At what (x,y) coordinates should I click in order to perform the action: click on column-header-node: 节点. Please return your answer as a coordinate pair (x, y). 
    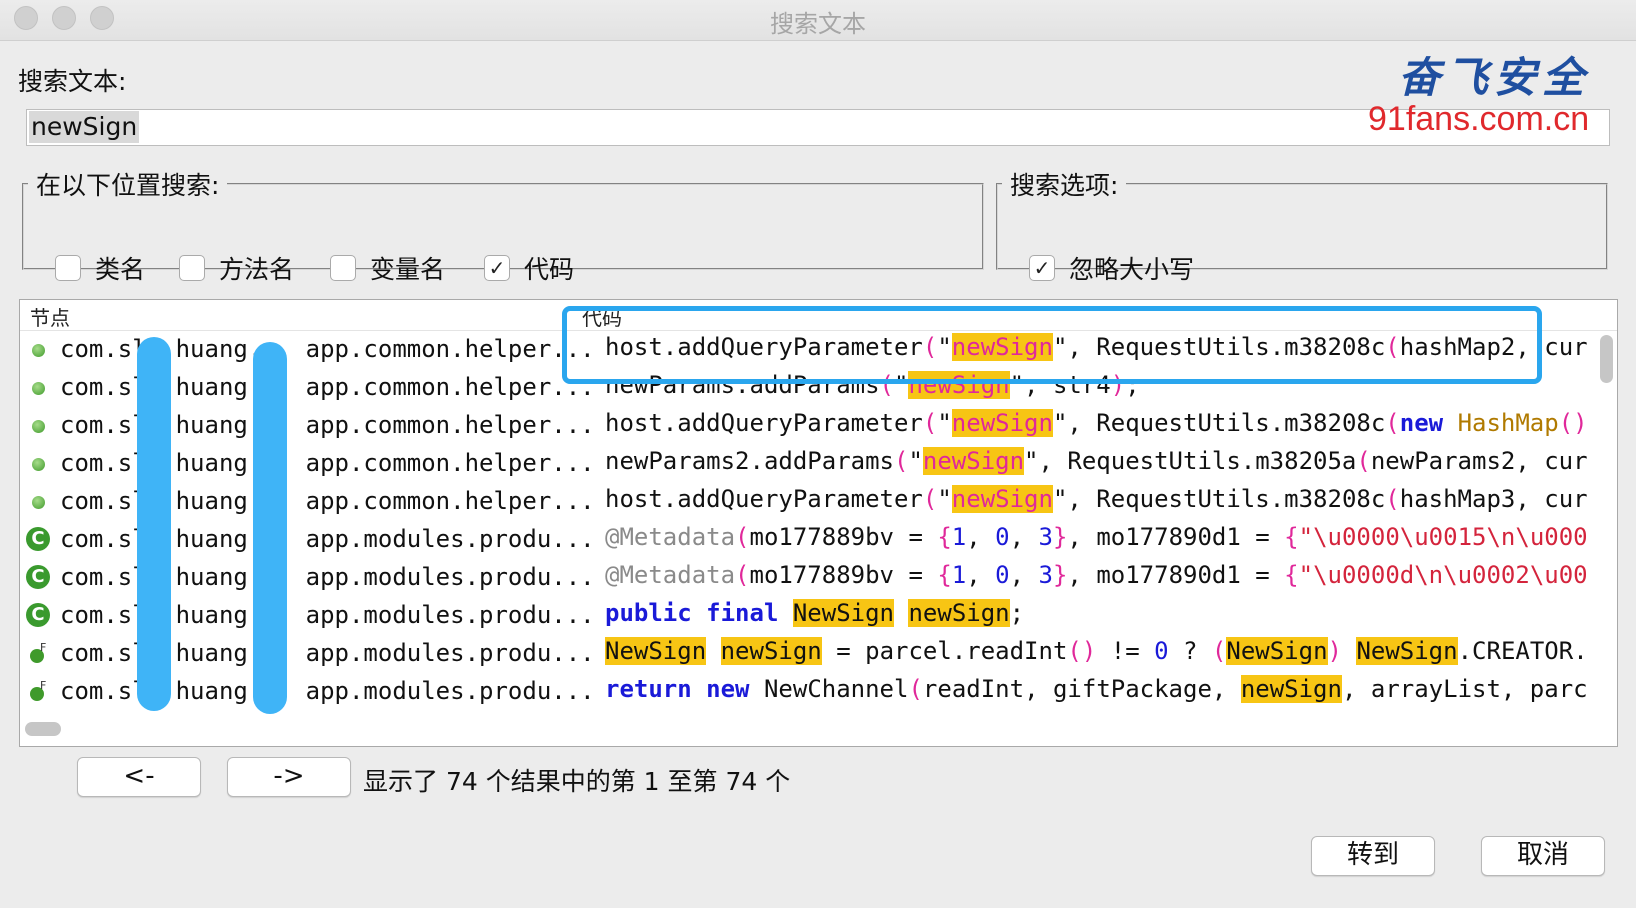
    Looking at the image, I should click on (50, 316).